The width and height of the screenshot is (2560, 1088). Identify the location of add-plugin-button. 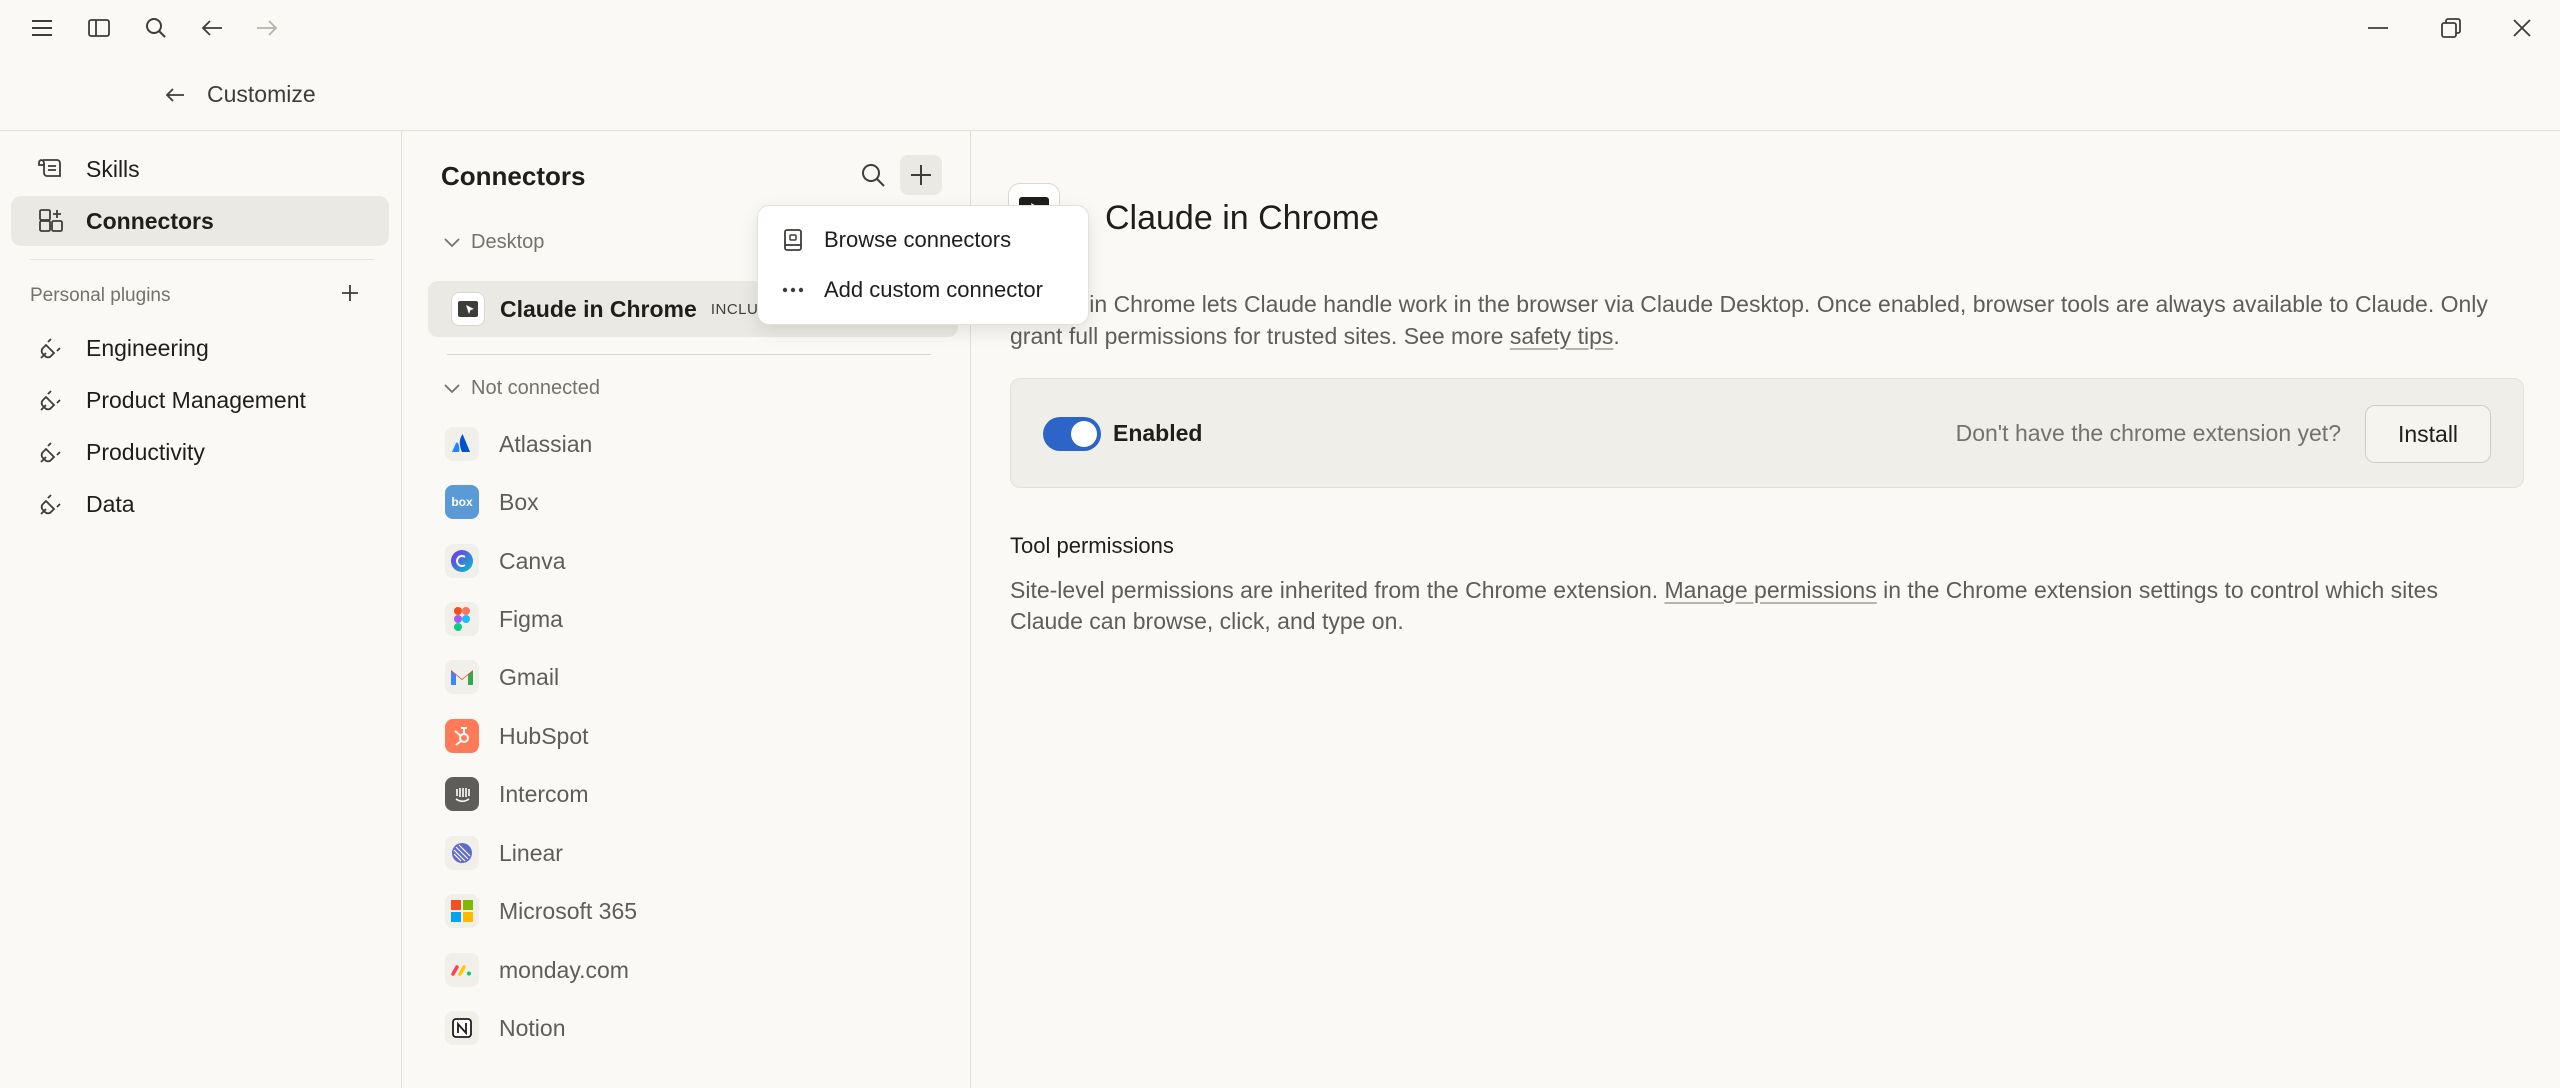
(350, 293).